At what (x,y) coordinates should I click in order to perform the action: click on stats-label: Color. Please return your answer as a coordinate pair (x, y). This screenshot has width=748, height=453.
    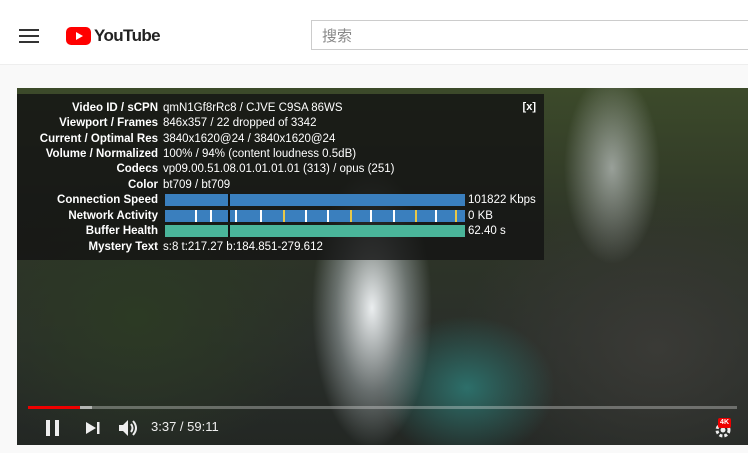
    Looking at the image, I should click on (142, 185).